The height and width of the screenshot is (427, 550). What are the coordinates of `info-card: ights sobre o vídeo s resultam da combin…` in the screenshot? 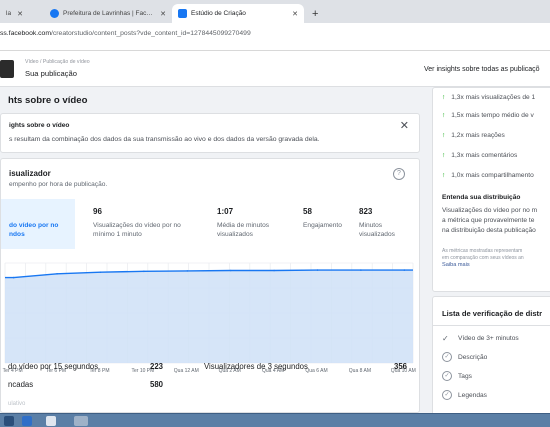 It's located at (210, 133).